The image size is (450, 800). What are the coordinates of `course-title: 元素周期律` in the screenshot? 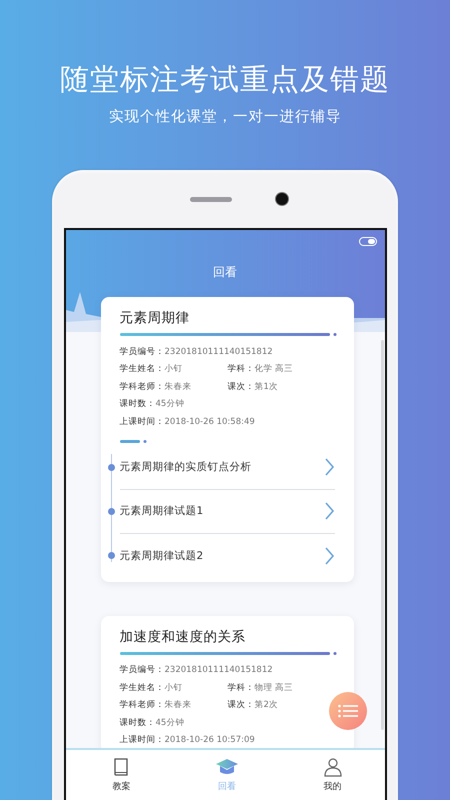 It's located at (155, 318).